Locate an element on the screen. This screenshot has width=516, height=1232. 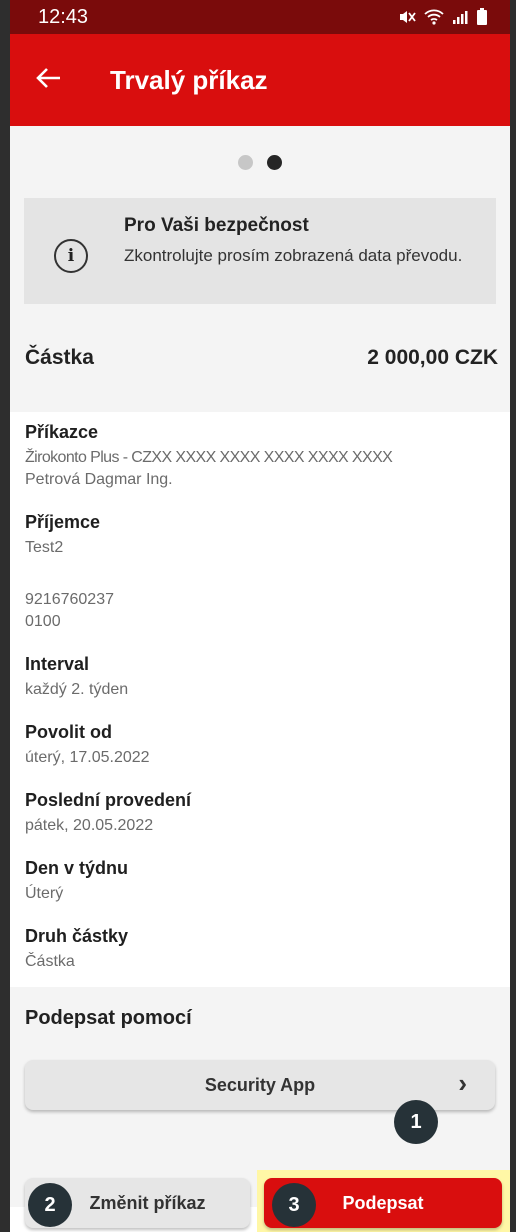
weekday-label: Den v týdnu is located at coordinates (77, 868).